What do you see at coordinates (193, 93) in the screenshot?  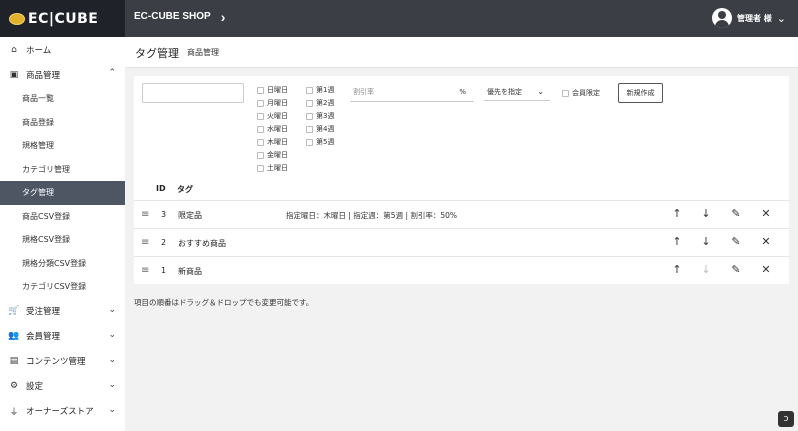 I see `tag-name-input` at bounding box center [193, 93].